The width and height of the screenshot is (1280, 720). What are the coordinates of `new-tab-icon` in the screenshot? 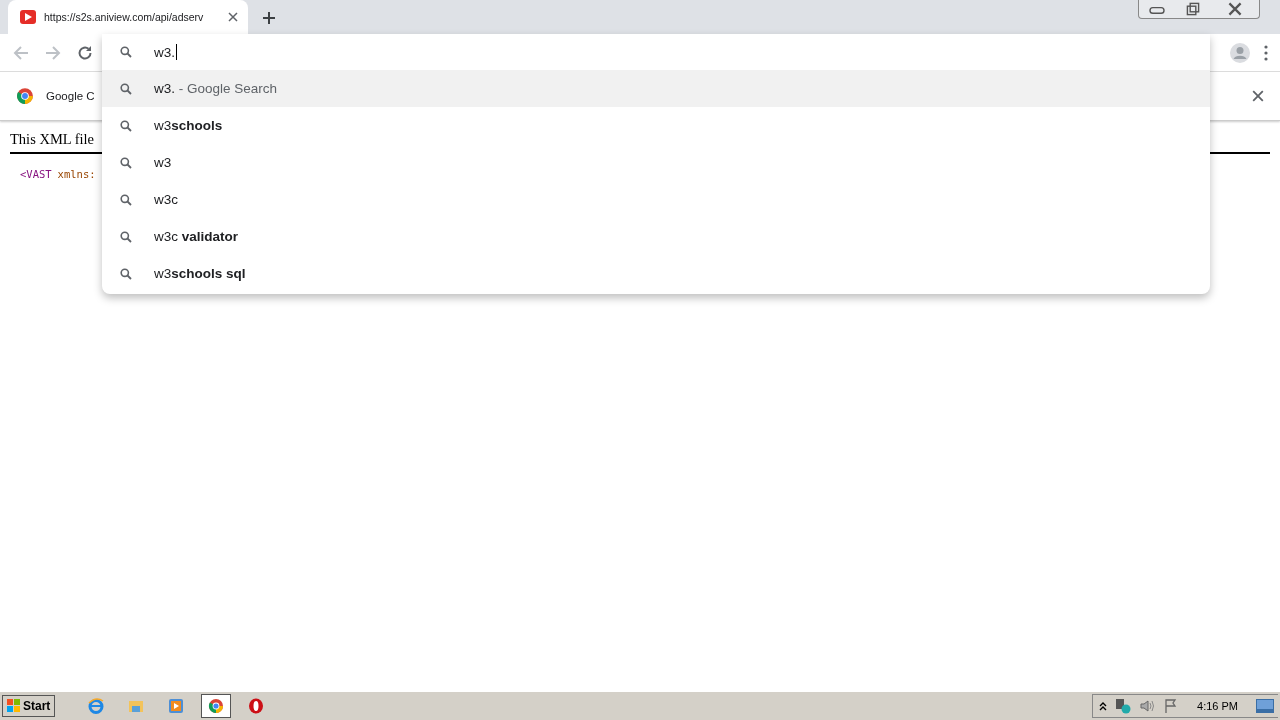 It's located at (269, 18).